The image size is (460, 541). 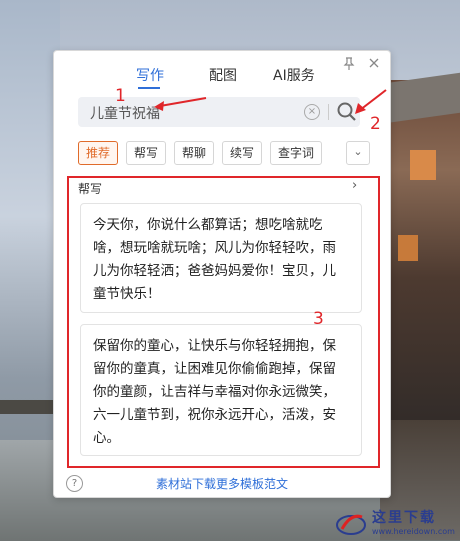 What do you see at coordinates (120, 96) in the screenshot?
I see `annotation-number: 1` at bounding box center [120, 96].